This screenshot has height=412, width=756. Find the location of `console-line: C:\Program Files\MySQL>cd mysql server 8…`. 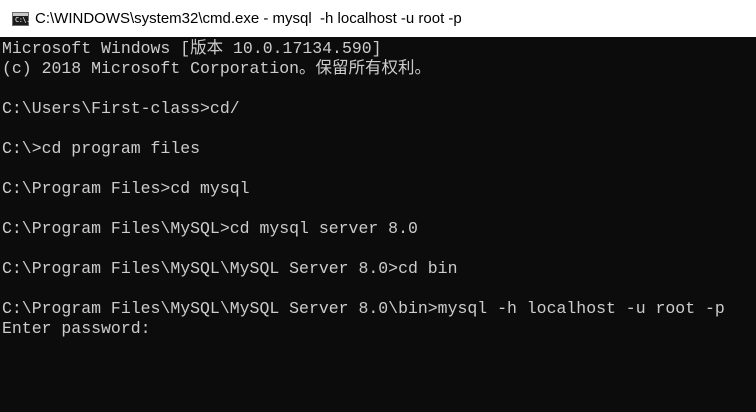

console-line: C:\Program Files\MySQL>cd mysql server 8… is located at coordinates (210, 228).